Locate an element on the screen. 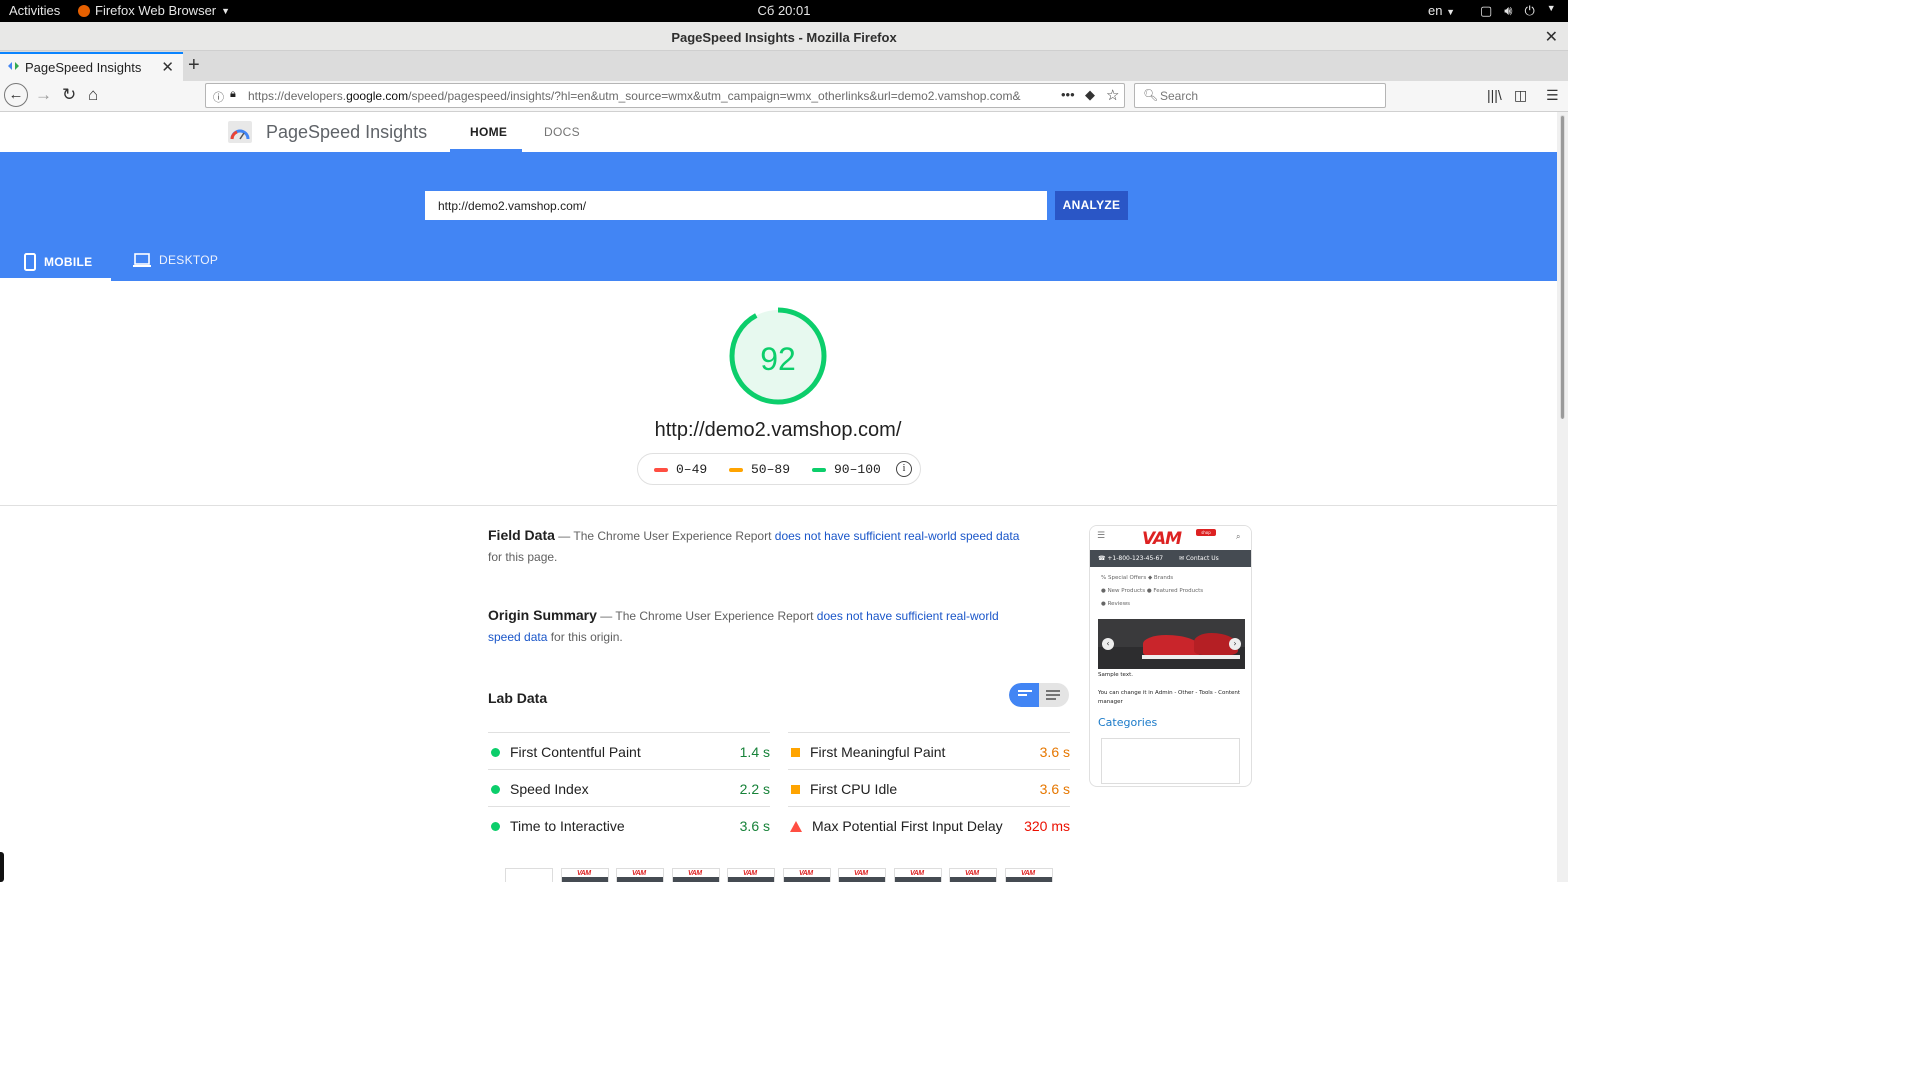 The image size is (1920, 1080). site-info-icon: ⓘ is located at coordinates (218, 97).